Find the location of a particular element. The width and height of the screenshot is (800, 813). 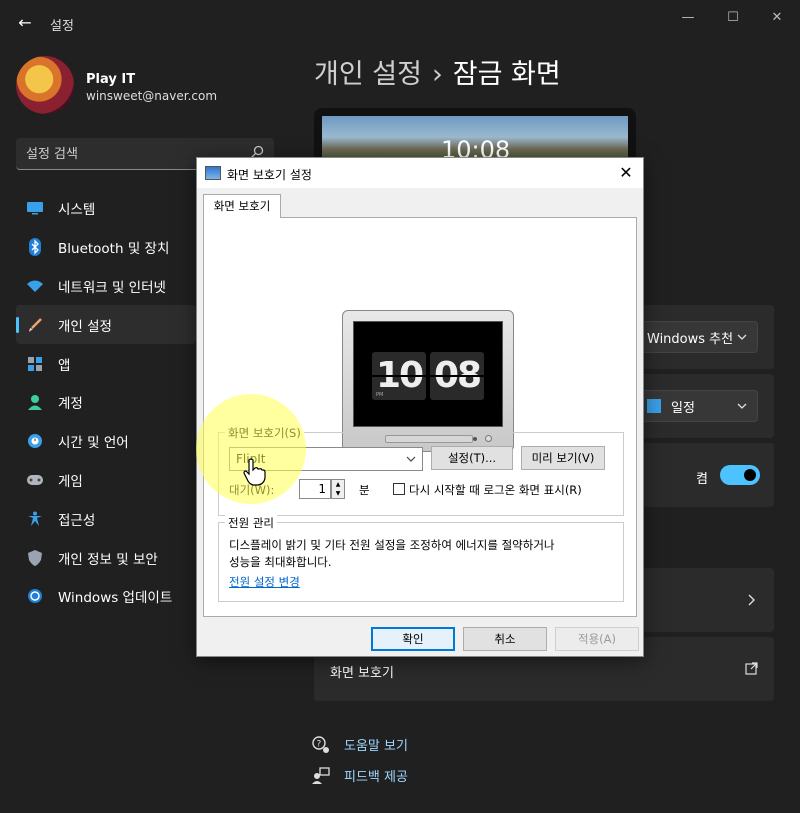

sidebar-item-windows-update: Windows 업데이트 is located at coordinates (106, 596).